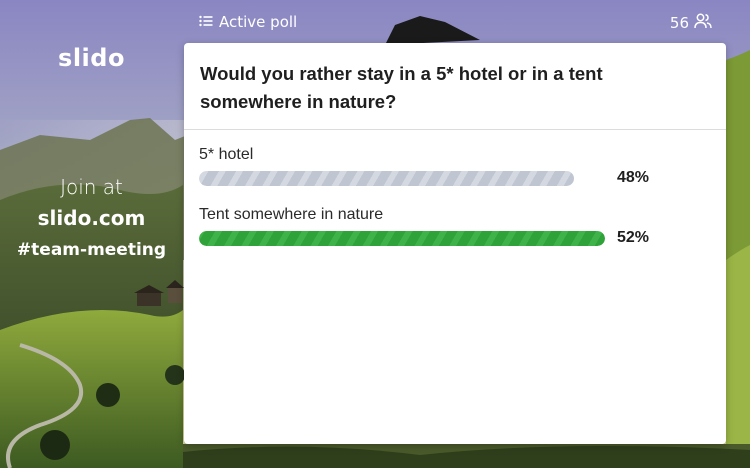 Image resolution: width=750 pixels, height=468 pixels. I want to click on list-icon, so click(206, 22).